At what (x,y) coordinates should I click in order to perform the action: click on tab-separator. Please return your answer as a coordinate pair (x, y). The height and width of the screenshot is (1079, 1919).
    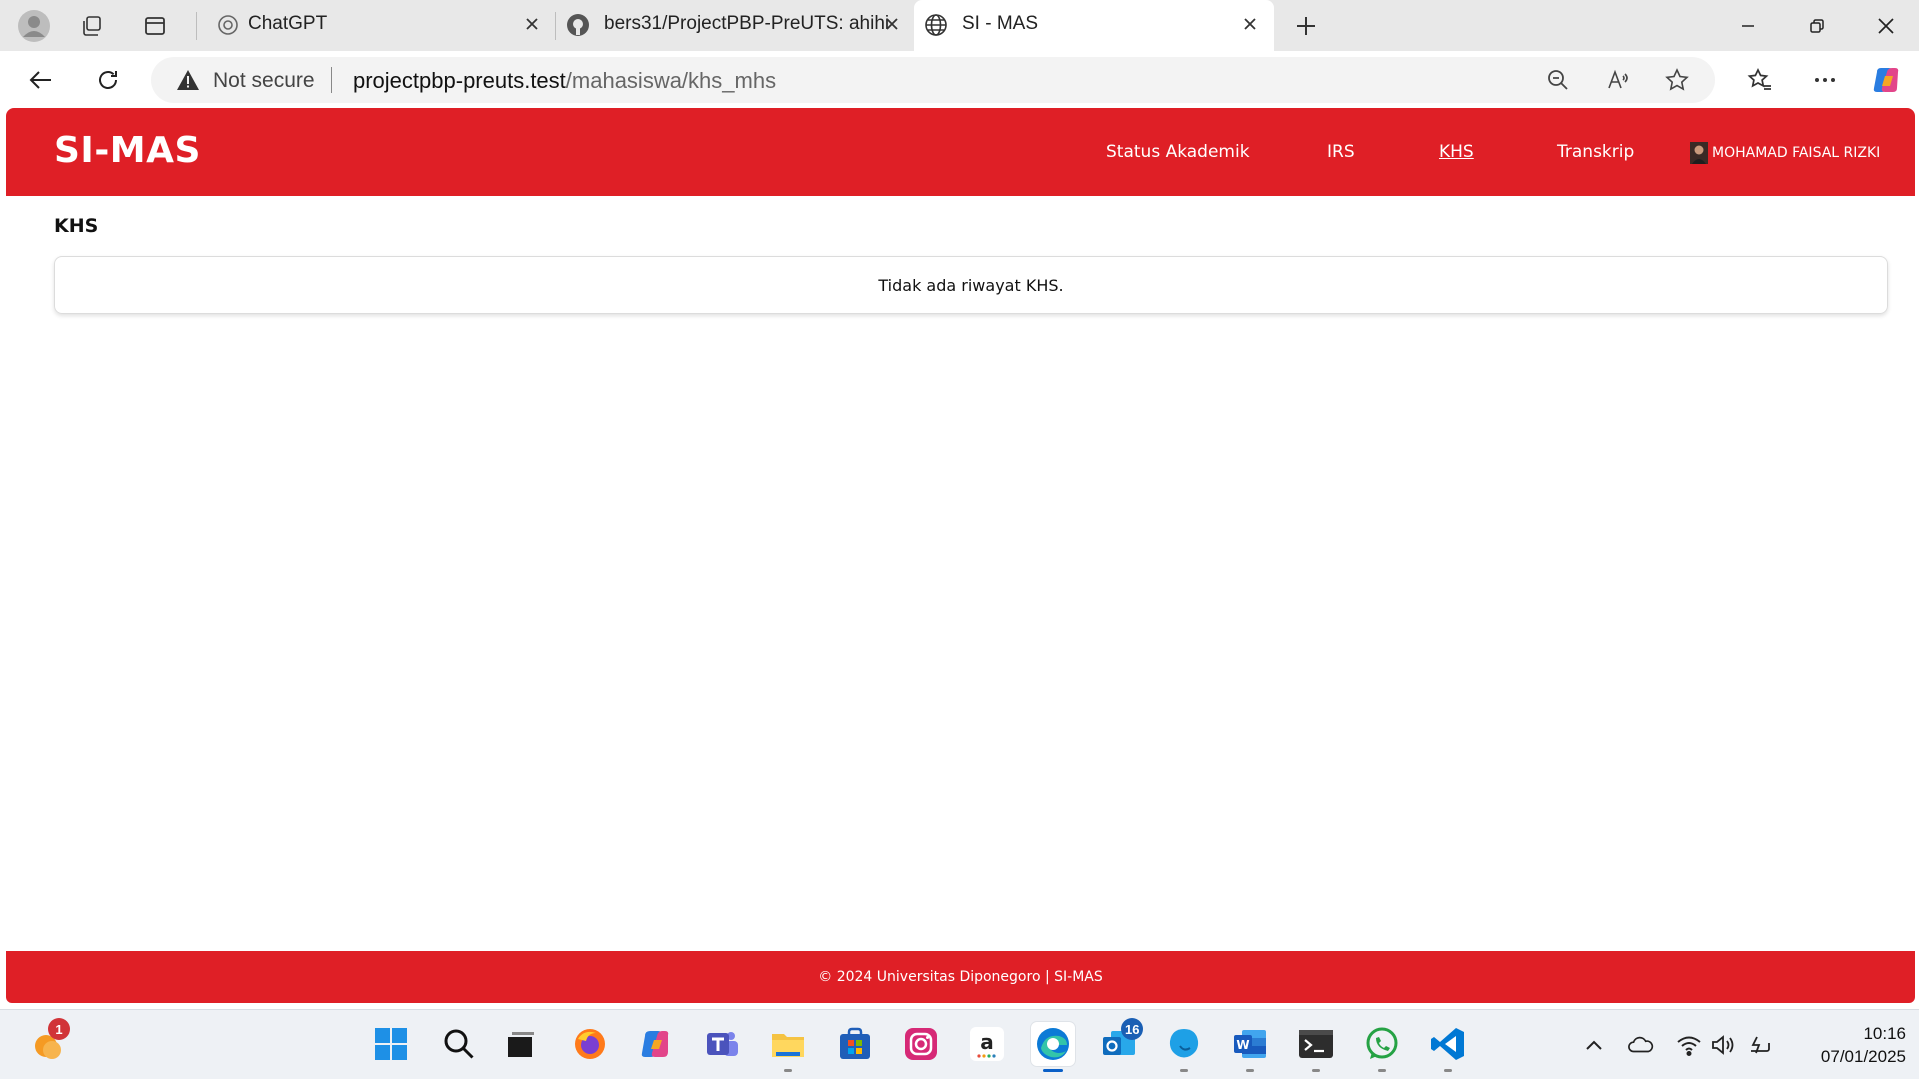
    Looking at the image, I should click on (196, 26).